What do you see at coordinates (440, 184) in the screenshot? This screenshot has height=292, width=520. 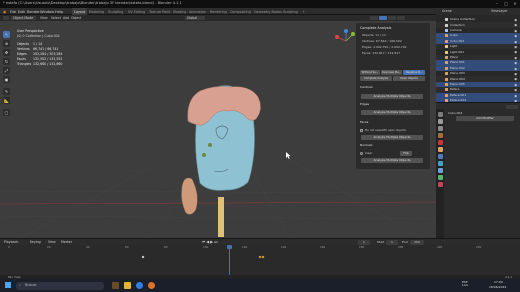 I see `tab-material-icon` at bounding box center [440, 184].